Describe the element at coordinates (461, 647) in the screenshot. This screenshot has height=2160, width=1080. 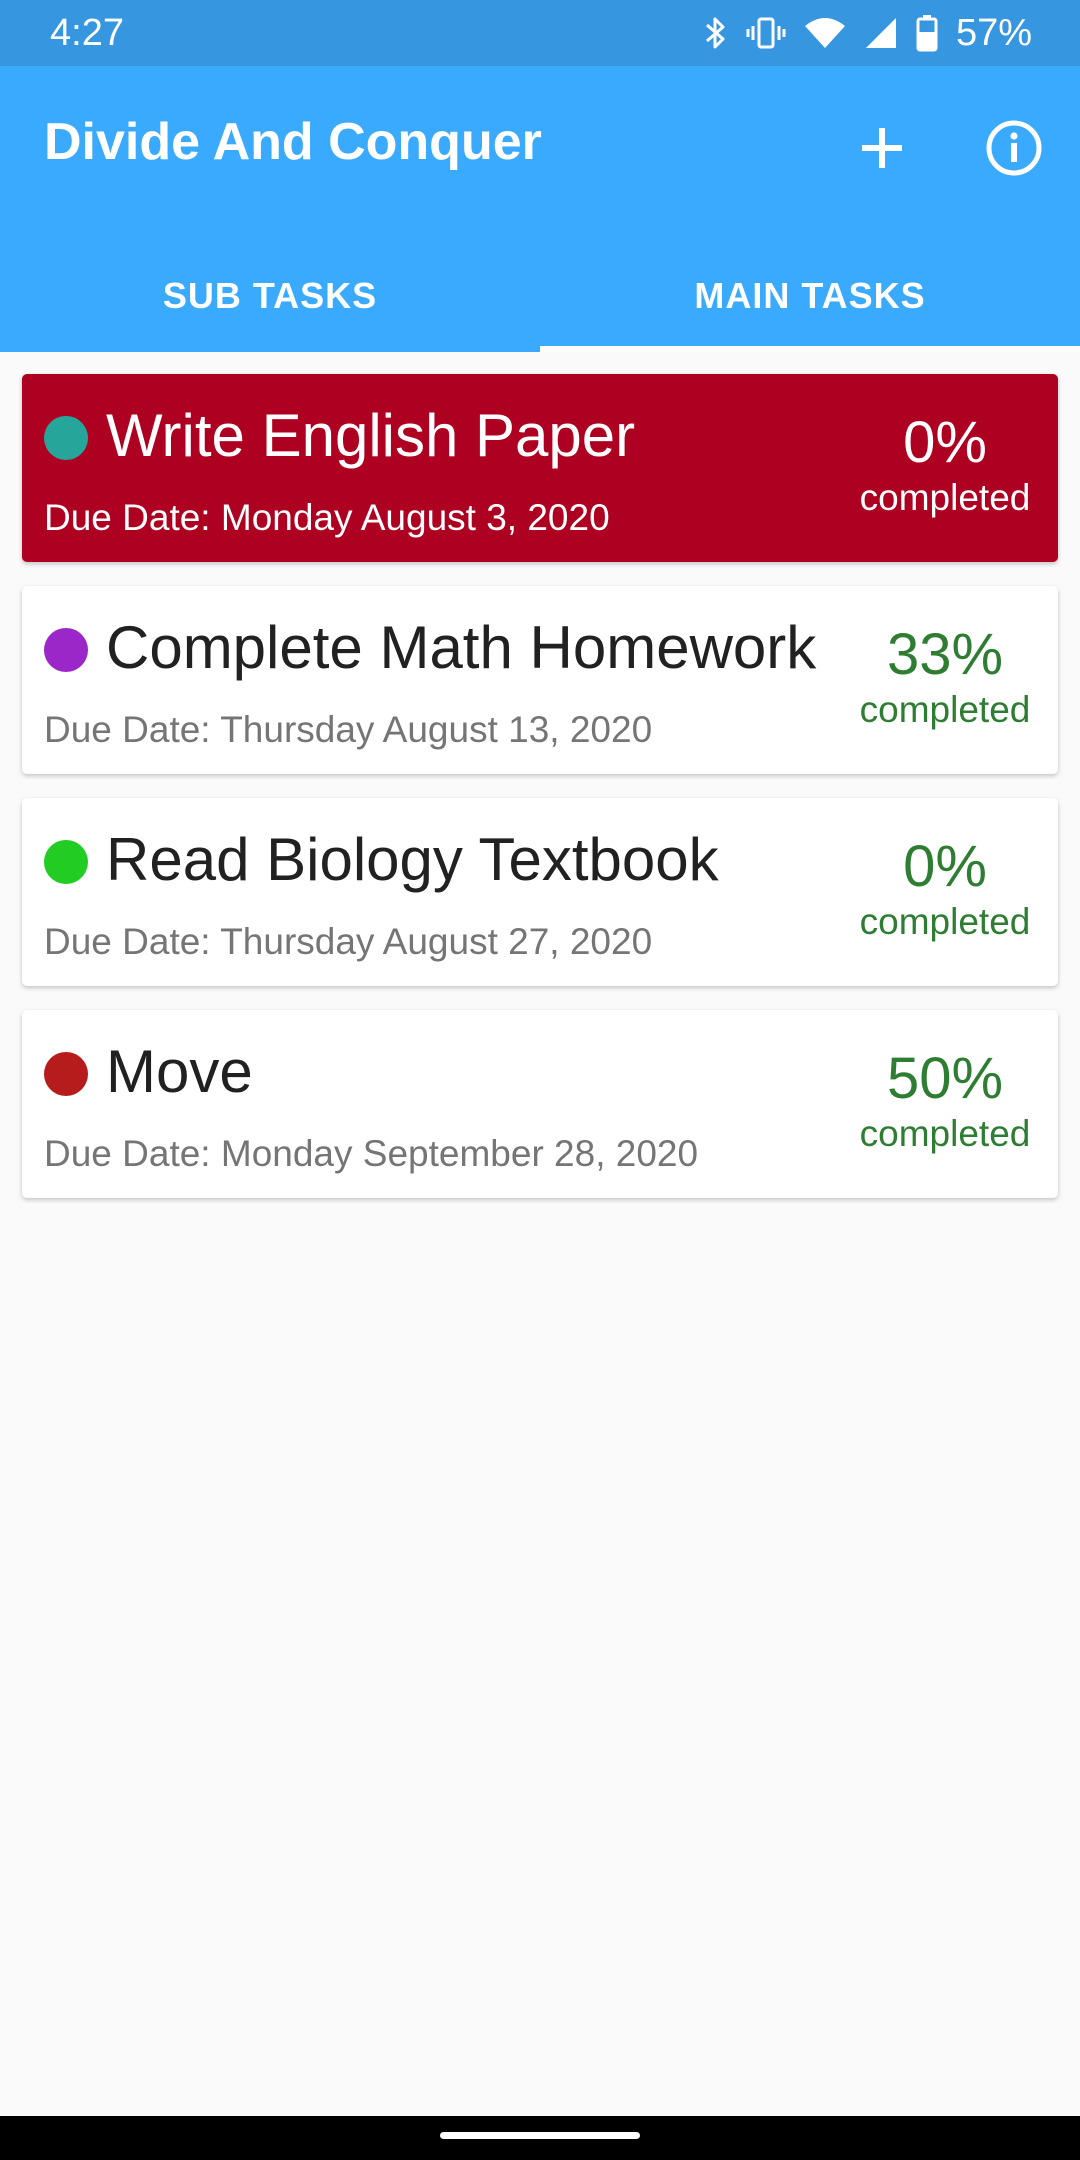
I see `task-title: Complete Math Homework` at that location.